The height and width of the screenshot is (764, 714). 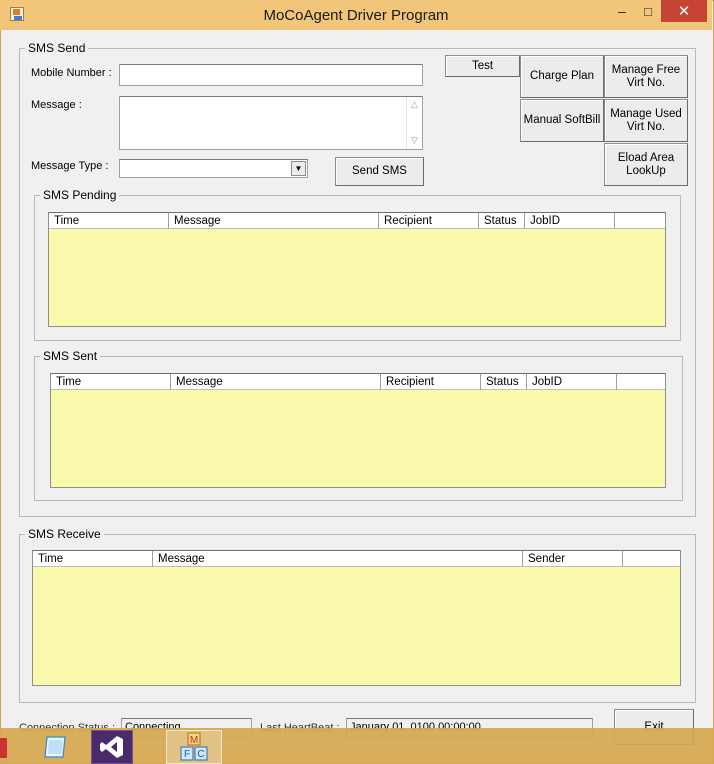 I want to click on message-label: Message :, so click(x=56, y=105).